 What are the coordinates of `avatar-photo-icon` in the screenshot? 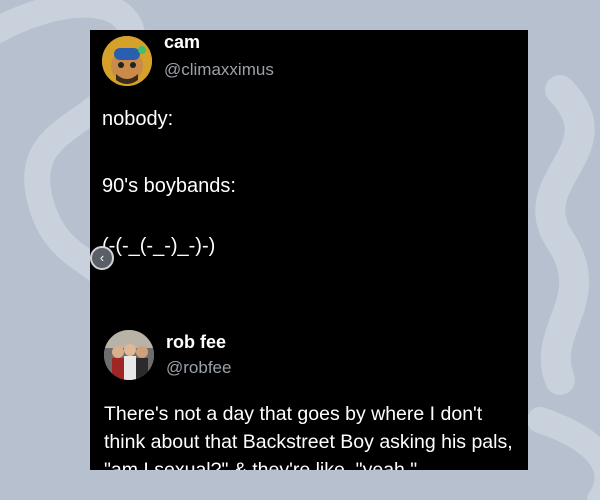 It's located at (129, 355).